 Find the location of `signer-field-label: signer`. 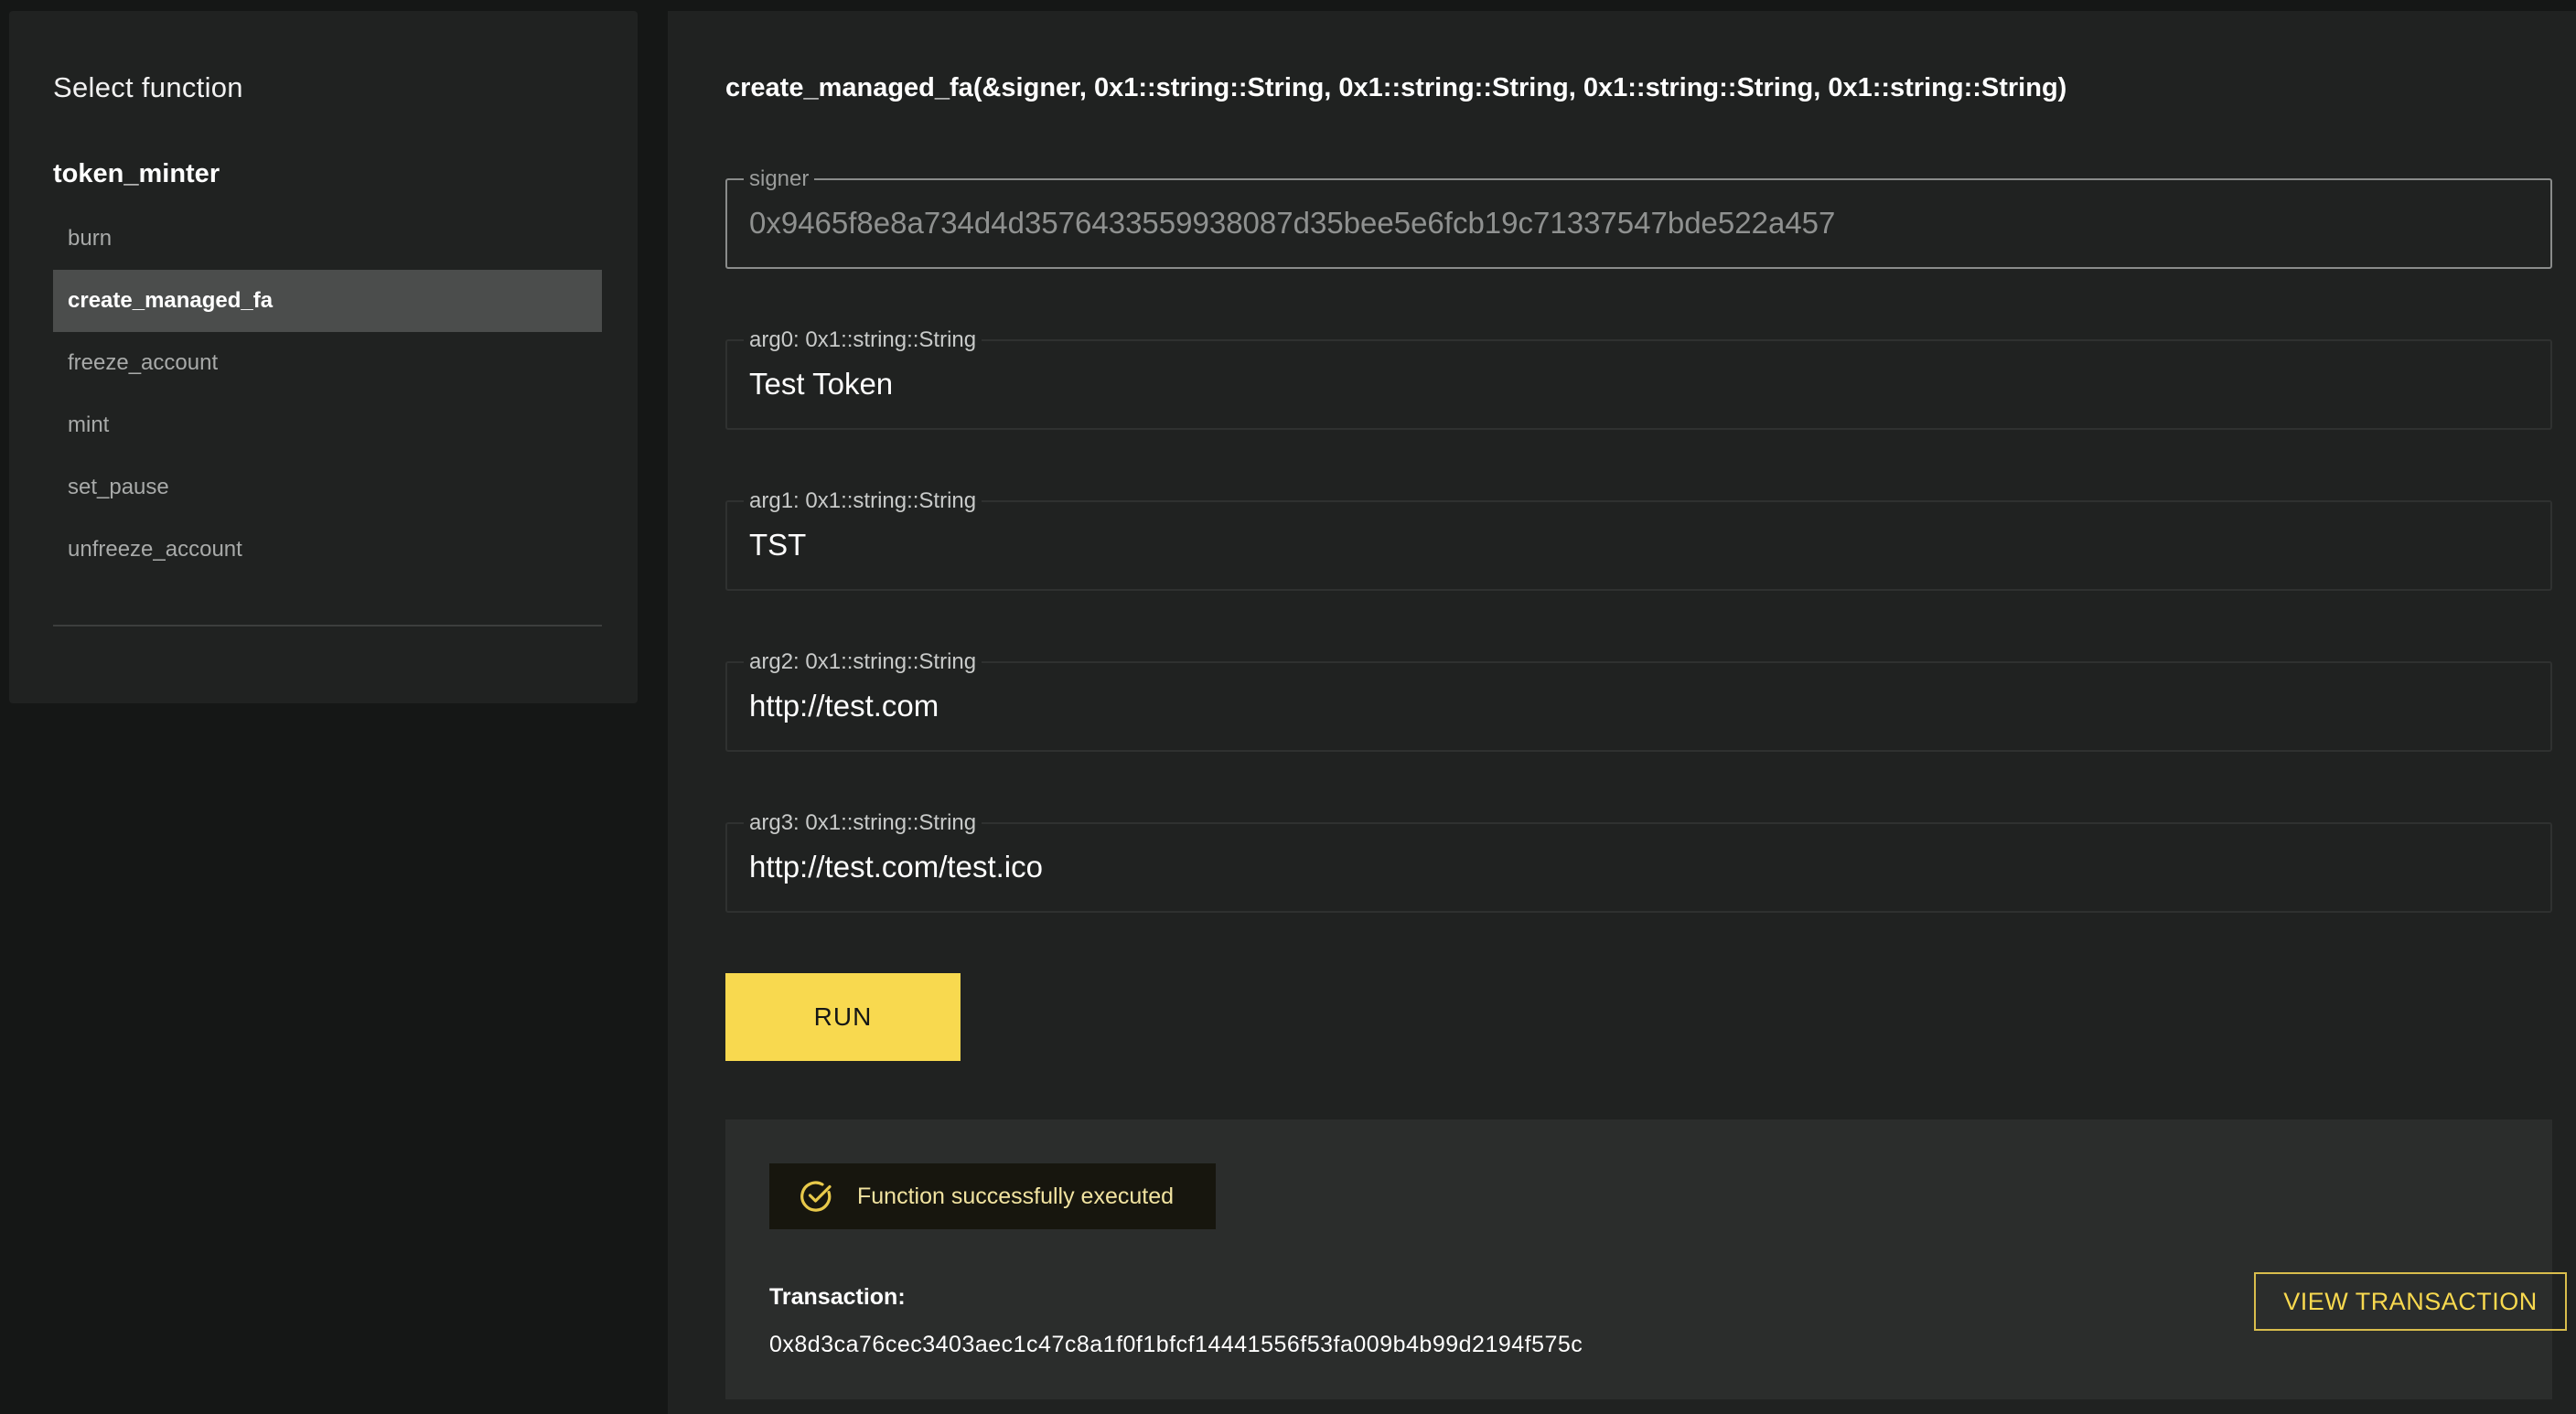

signer-field-label: signer is located at coordinates (780, 178).